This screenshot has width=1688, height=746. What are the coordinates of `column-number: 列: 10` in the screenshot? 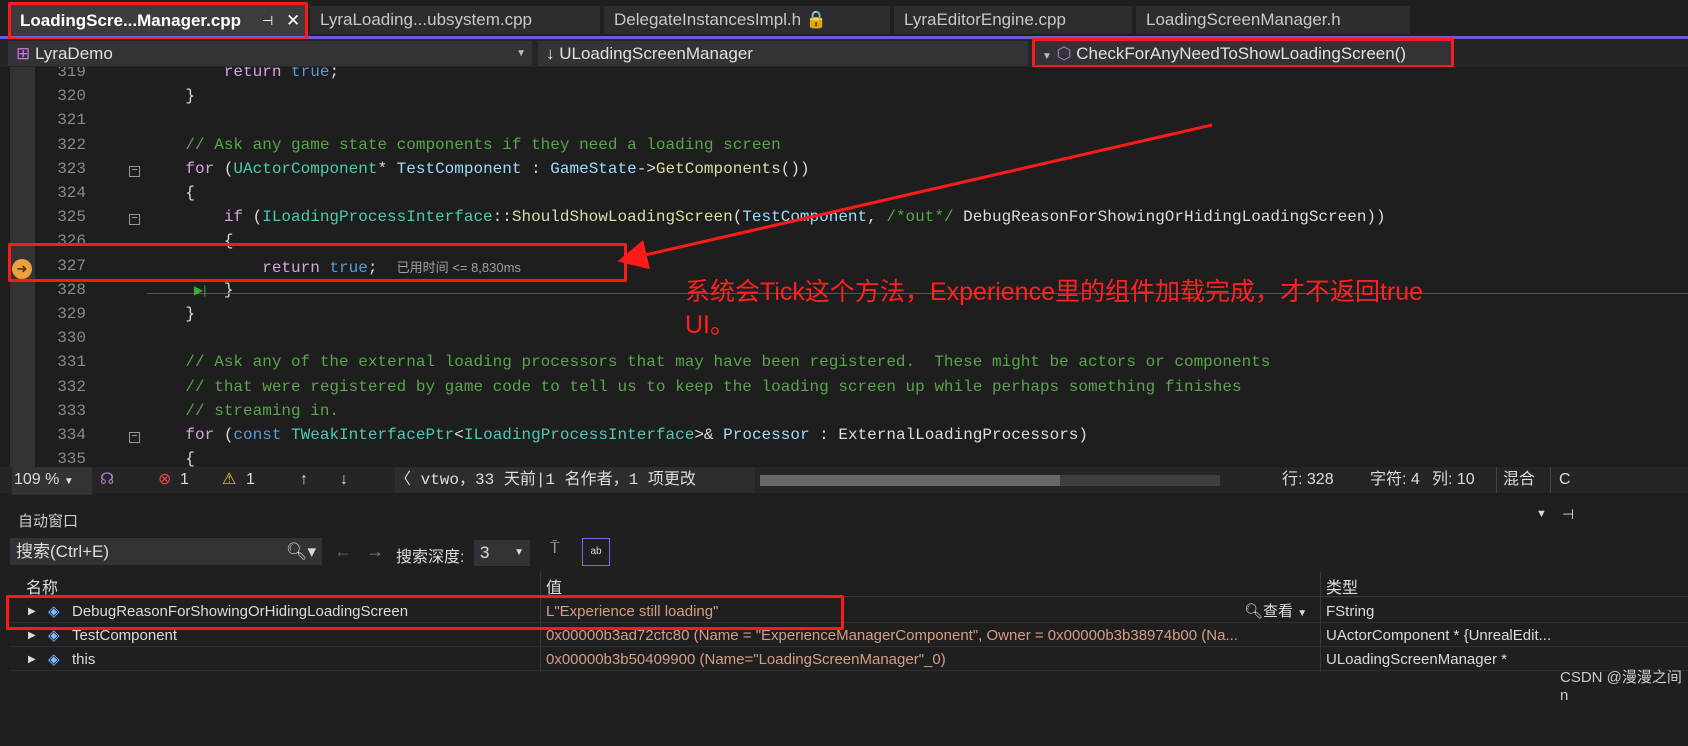 It's located at (1453, 479).